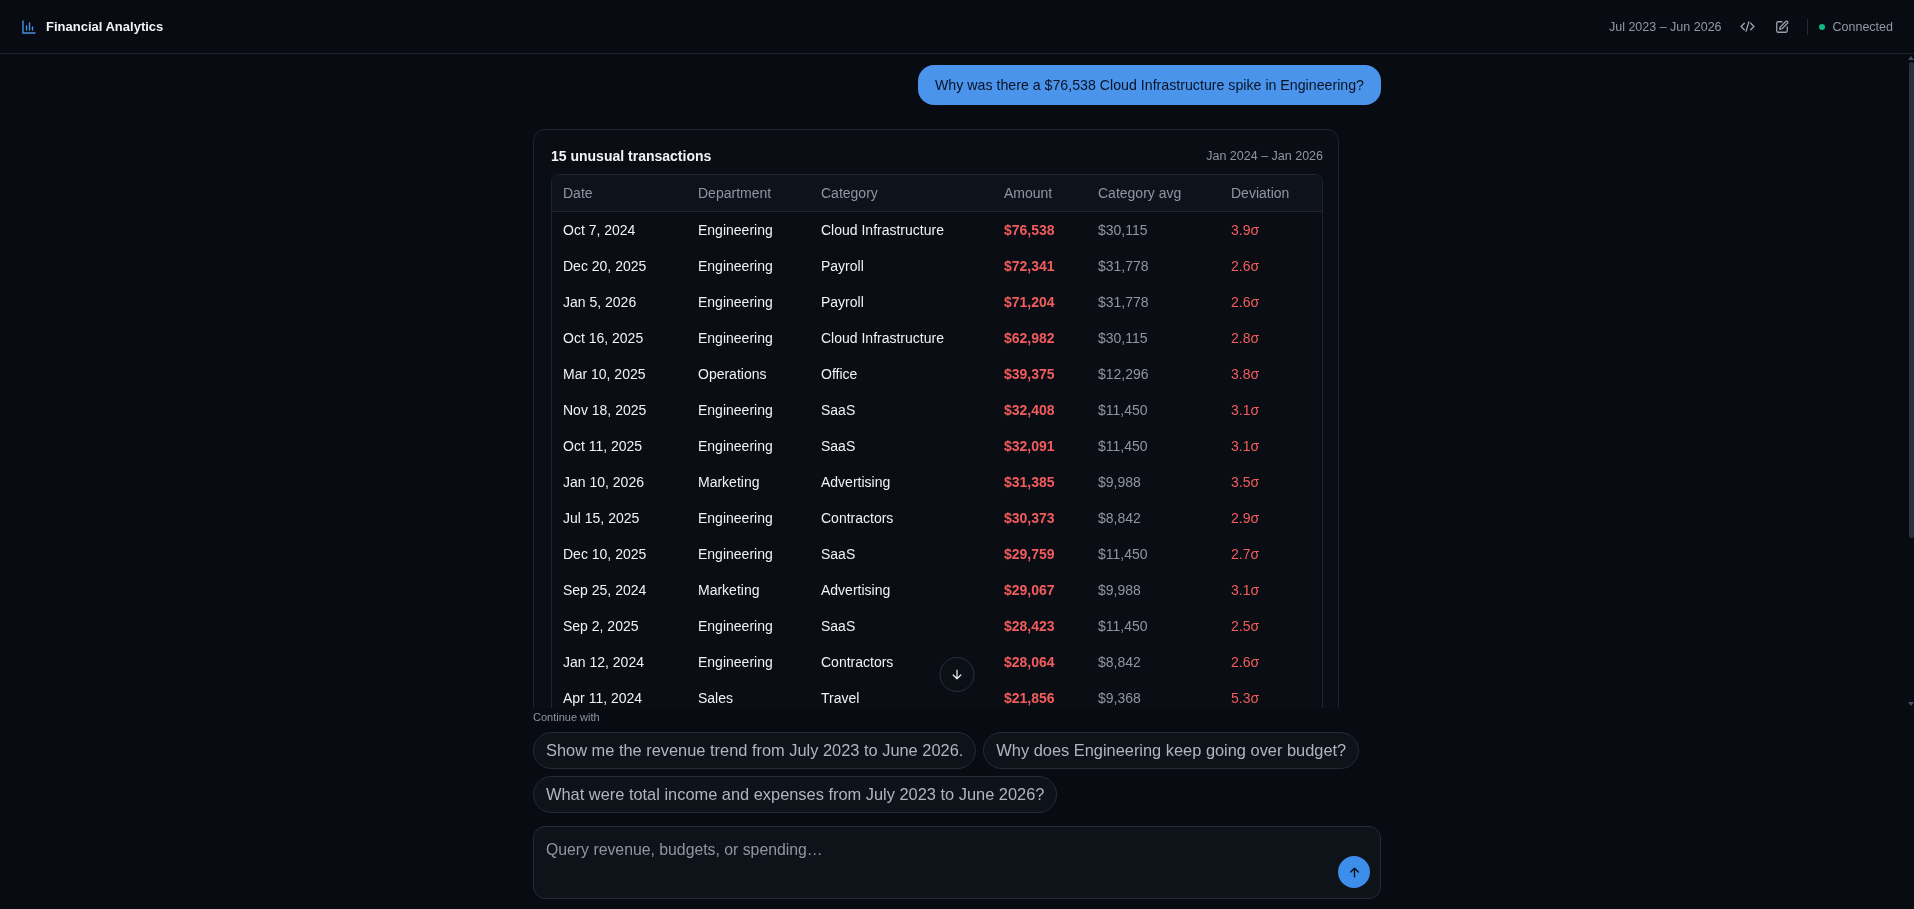  I want to click on suggestions-label: Continue with, so click(566, 717).